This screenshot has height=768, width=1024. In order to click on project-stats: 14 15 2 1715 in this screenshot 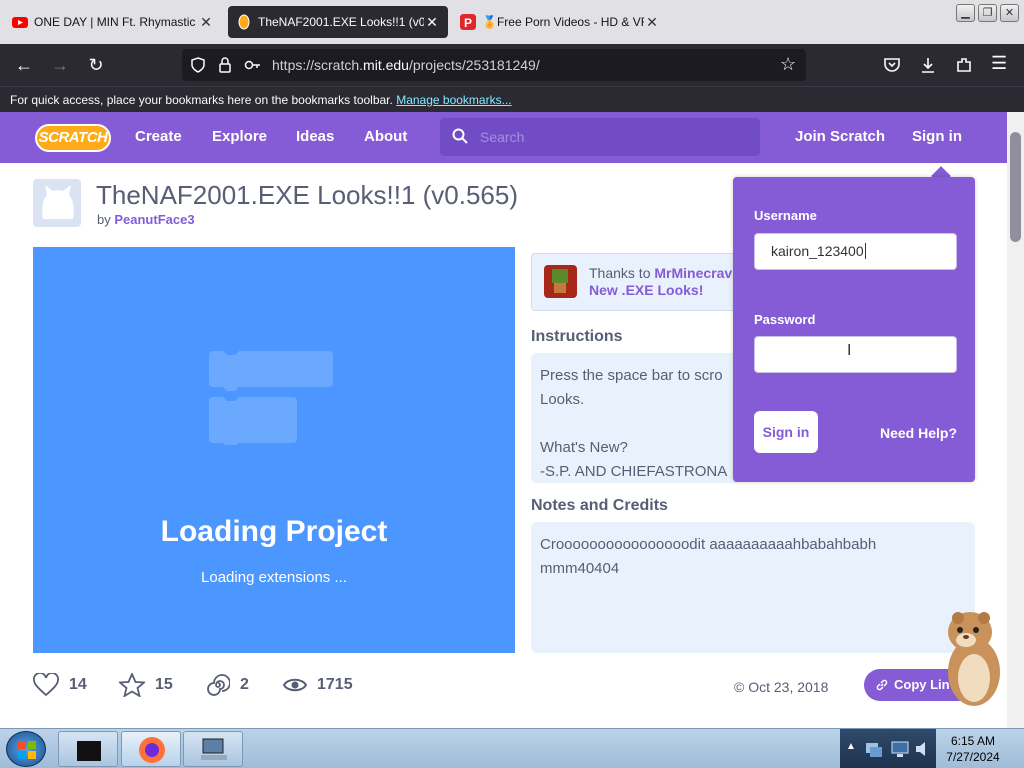, I will do `click(513, 685)`.